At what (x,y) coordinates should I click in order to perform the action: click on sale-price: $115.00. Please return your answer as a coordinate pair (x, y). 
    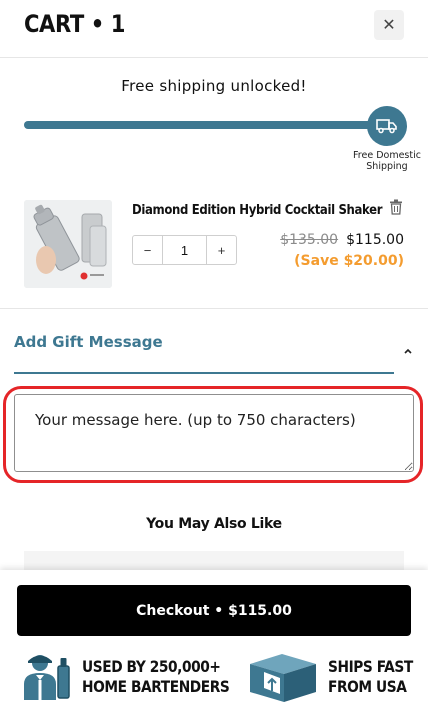
    Looking at the image, I should click on (375, 240).